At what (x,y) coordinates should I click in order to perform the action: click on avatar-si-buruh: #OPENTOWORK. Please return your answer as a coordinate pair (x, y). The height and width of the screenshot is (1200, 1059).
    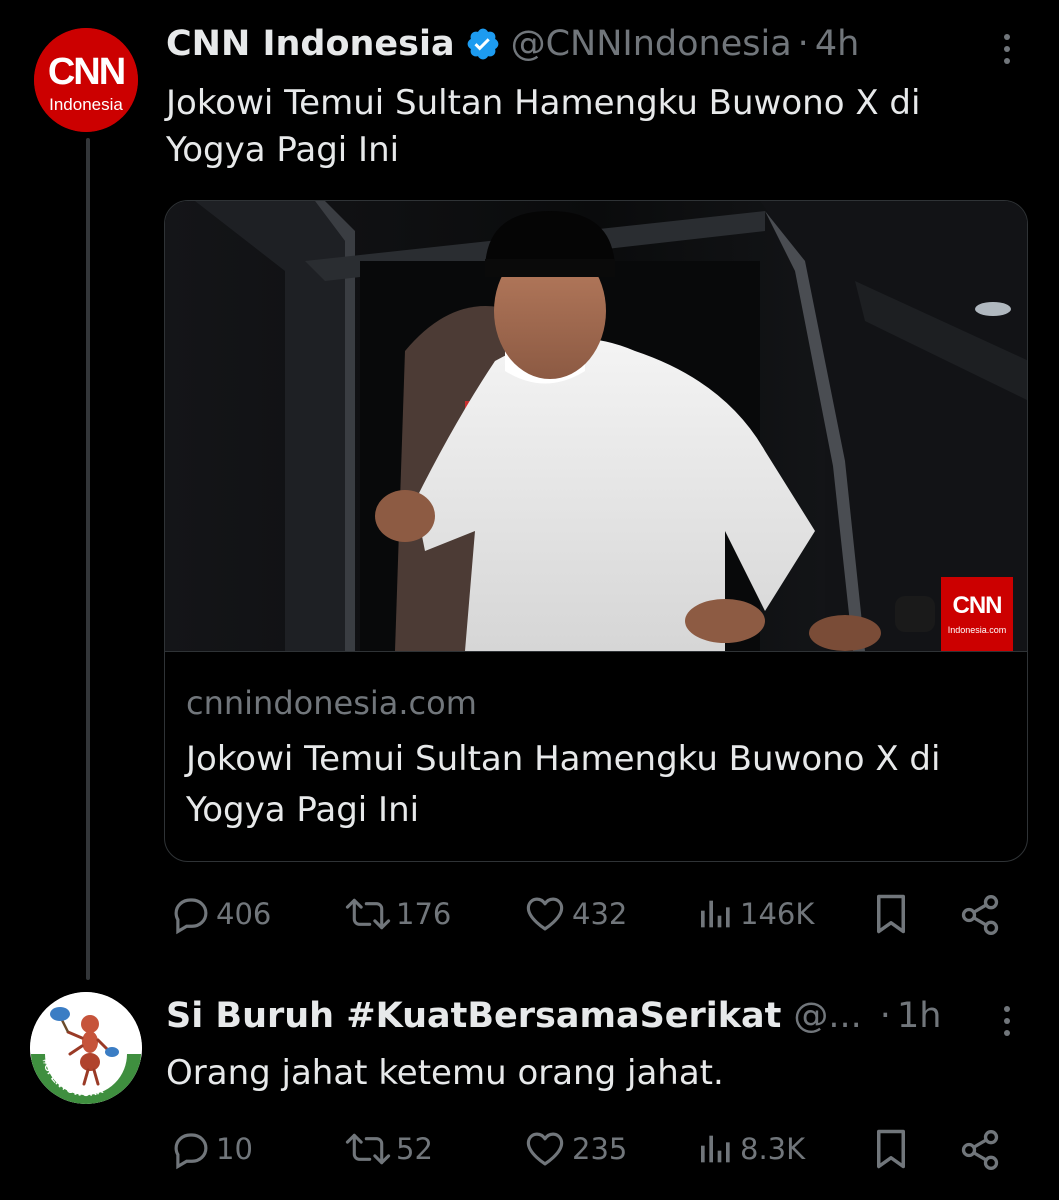
    Looking at the image, I should click on (86, 1048).